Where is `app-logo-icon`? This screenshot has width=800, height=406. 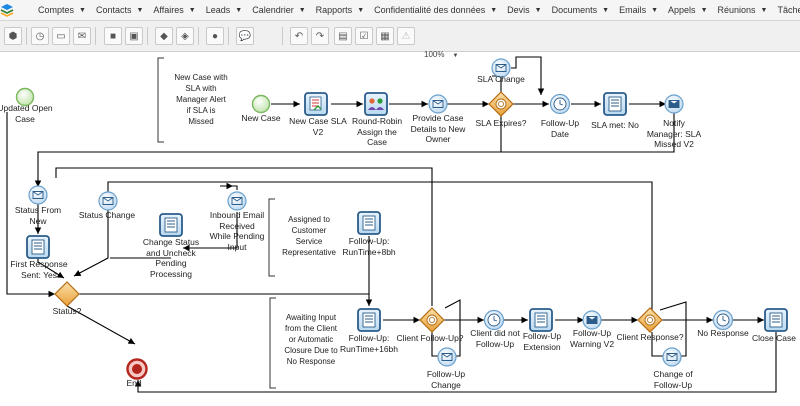 app-logo-icon is located at coordinates (7, 10).